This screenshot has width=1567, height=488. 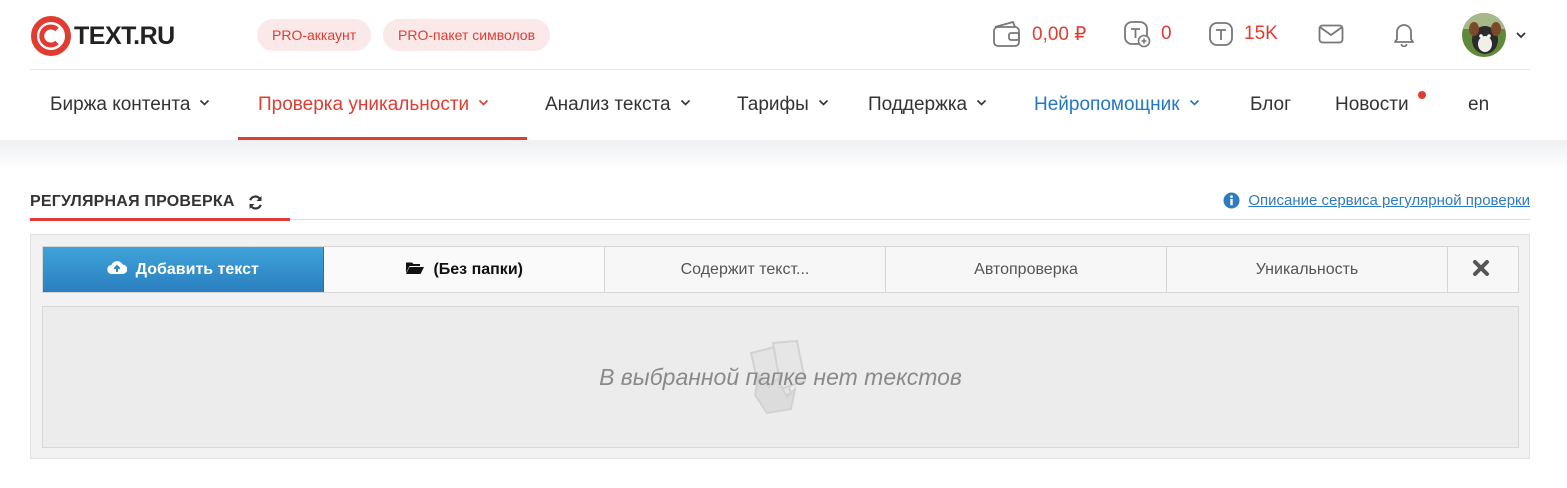 I want to click on messages-button, so click(x=1331, y=34).